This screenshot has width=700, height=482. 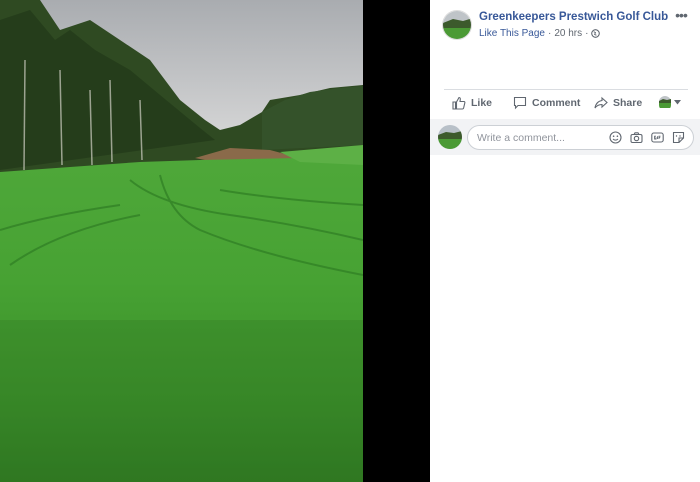 What do you see at coordinates (482, 103) in the screenshot?
I see `like-label: Like` at bounding box center [482, 103].